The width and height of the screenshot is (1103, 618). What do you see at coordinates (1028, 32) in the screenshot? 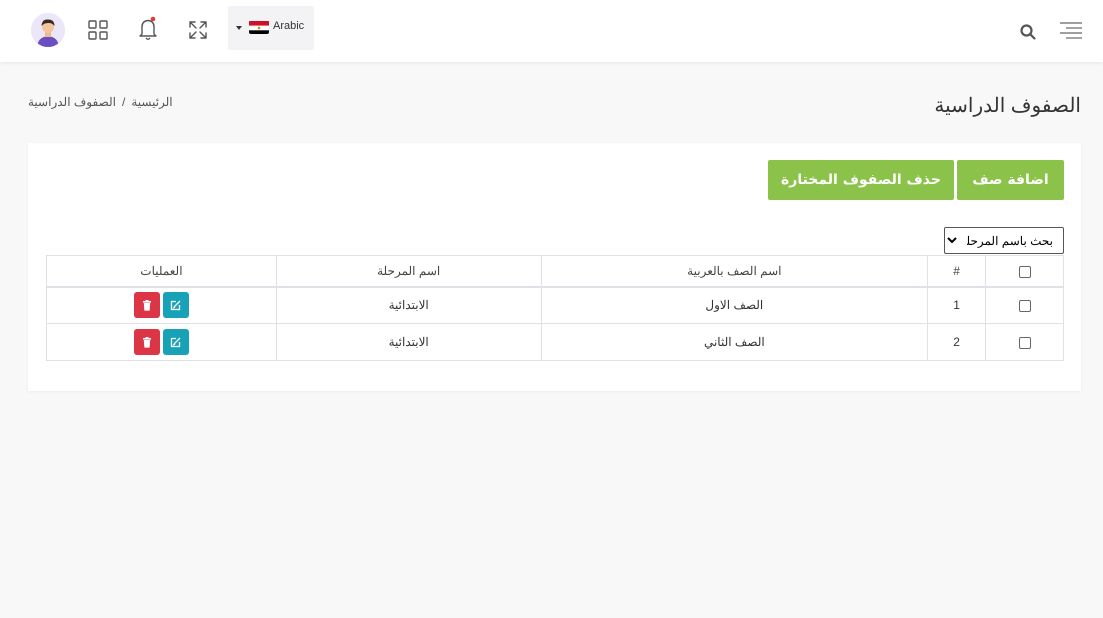
I see `search-icon` at bounding box center [1028, 32].